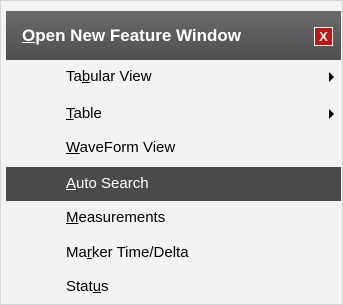 Image resolution: width=343 pixels, height=305 pixels. Describe the element at coordinates (116, 217) in the screenshot. I see `menu-item-label: Measurements` at that location.